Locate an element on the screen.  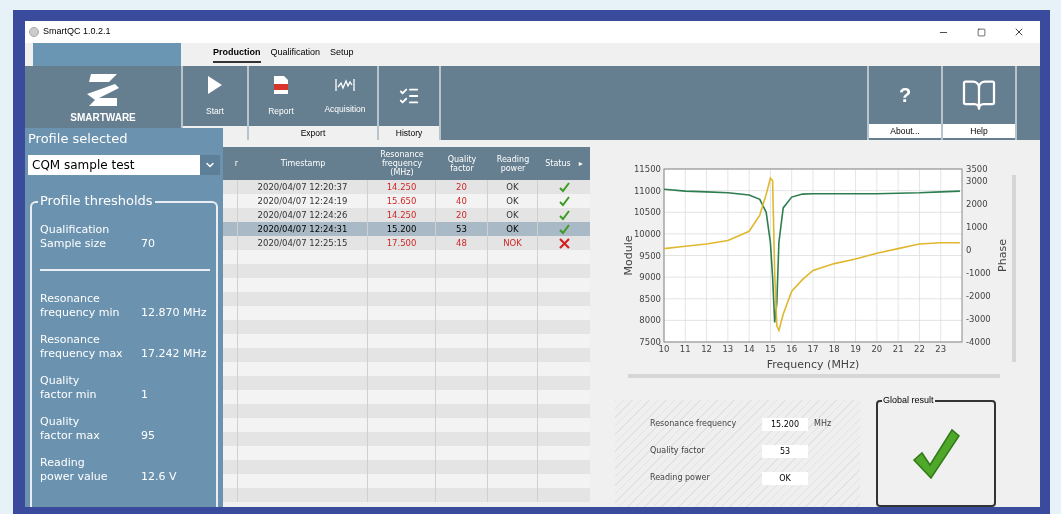
measurement-value: 53 is located at coordinates (785, 451).